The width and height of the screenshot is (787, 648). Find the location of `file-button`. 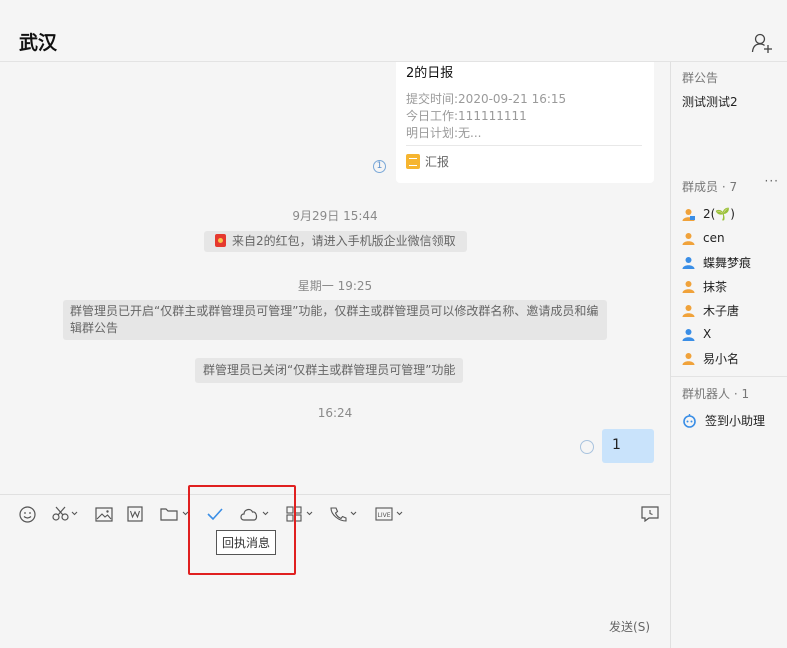

file-button is located at coordinates (175, 514).